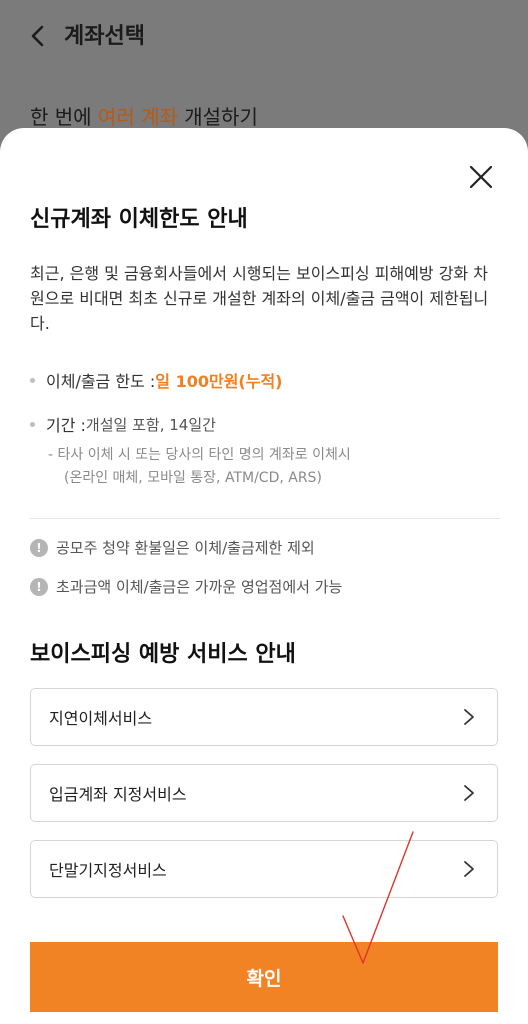  Describe the element at coordinates (264, 869) in the screenshot. I see `service-device-designation: 단말기지정서비스` at that location.